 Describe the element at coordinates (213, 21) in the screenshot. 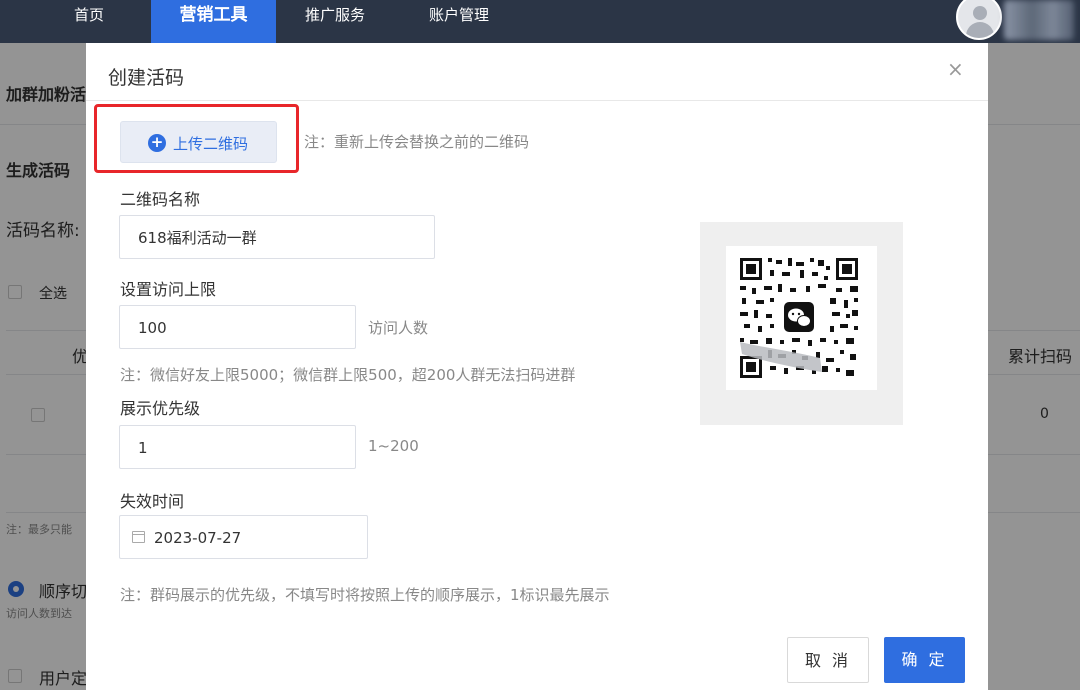

I see `nav-marketing-tools: 营销工具` at that location.